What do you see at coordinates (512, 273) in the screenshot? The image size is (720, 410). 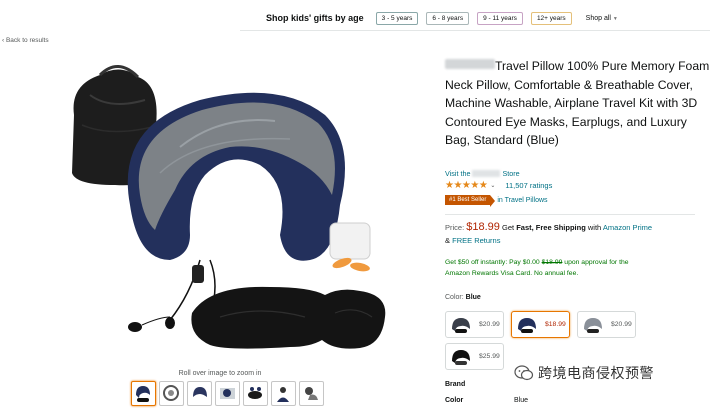 I see `offer-line2: Amazon Rewards Visa Card. No annual fee.` at bounding box center [512, 273].